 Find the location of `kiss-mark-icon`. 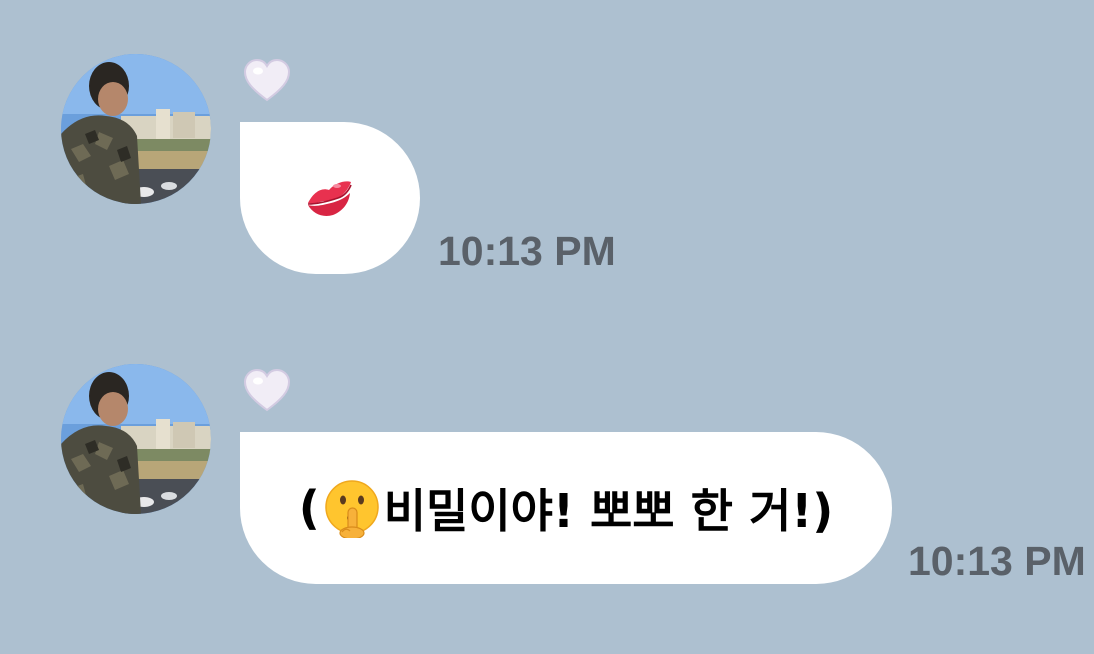

kiss-mark-icon is located at coordinates (329, 198).